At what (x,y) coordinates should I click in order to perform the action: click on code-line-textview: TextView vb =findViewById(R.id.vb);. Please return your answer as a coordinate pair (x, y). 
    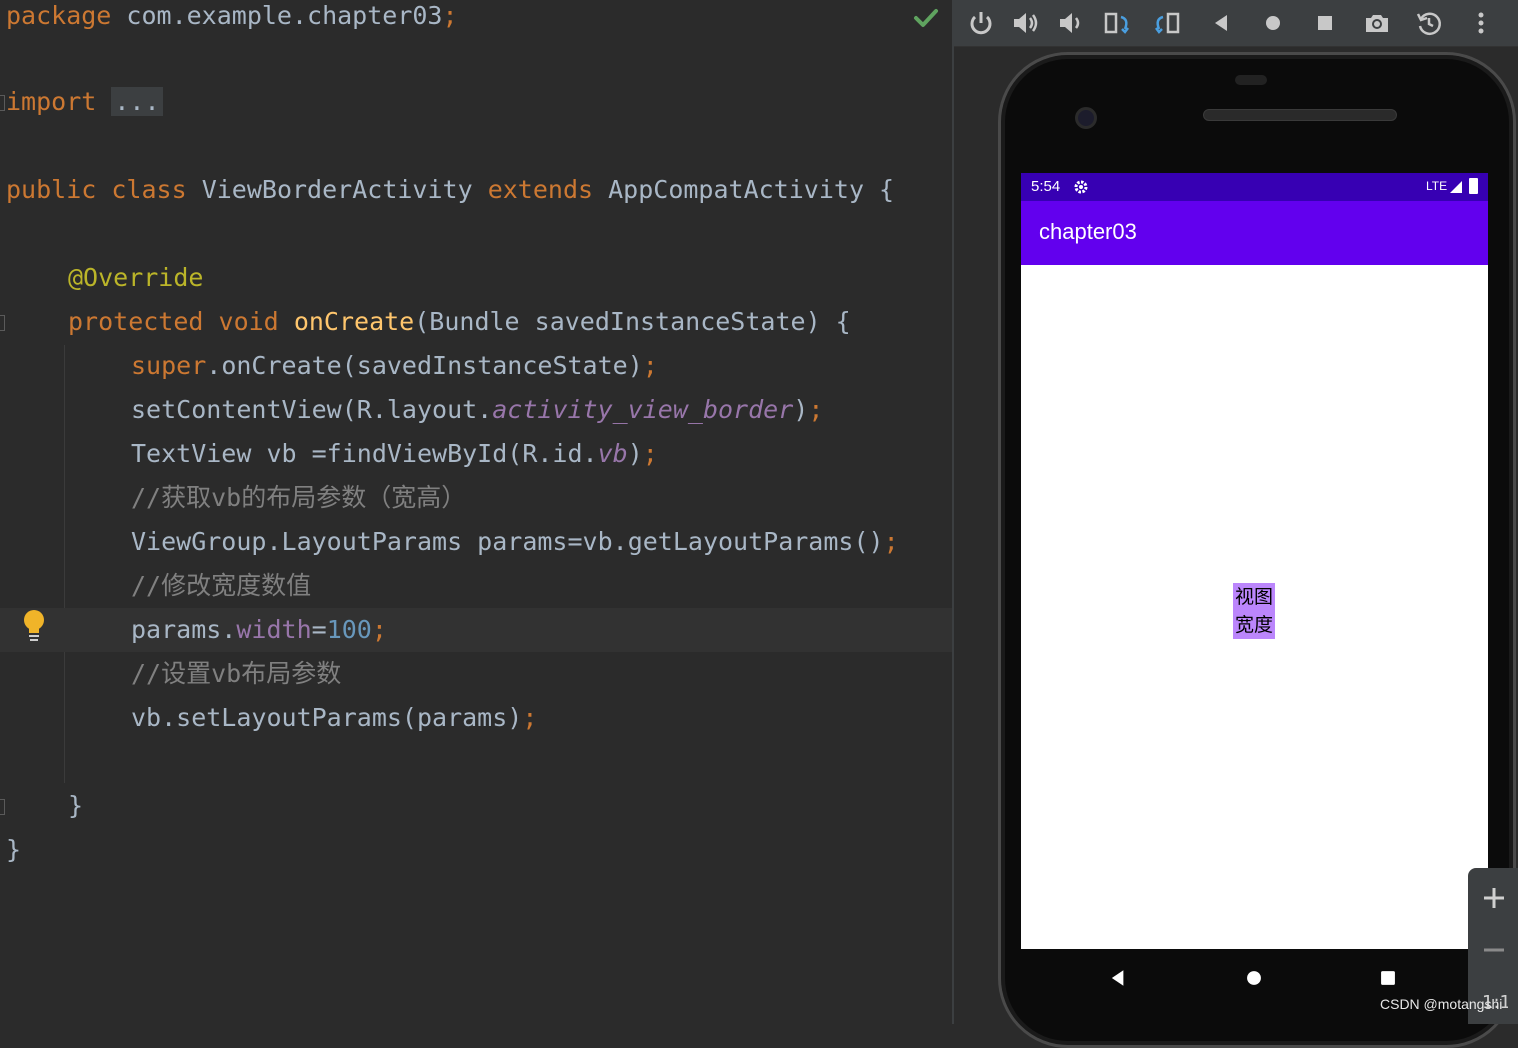
    Looking at the image, I should click on (476, 454).